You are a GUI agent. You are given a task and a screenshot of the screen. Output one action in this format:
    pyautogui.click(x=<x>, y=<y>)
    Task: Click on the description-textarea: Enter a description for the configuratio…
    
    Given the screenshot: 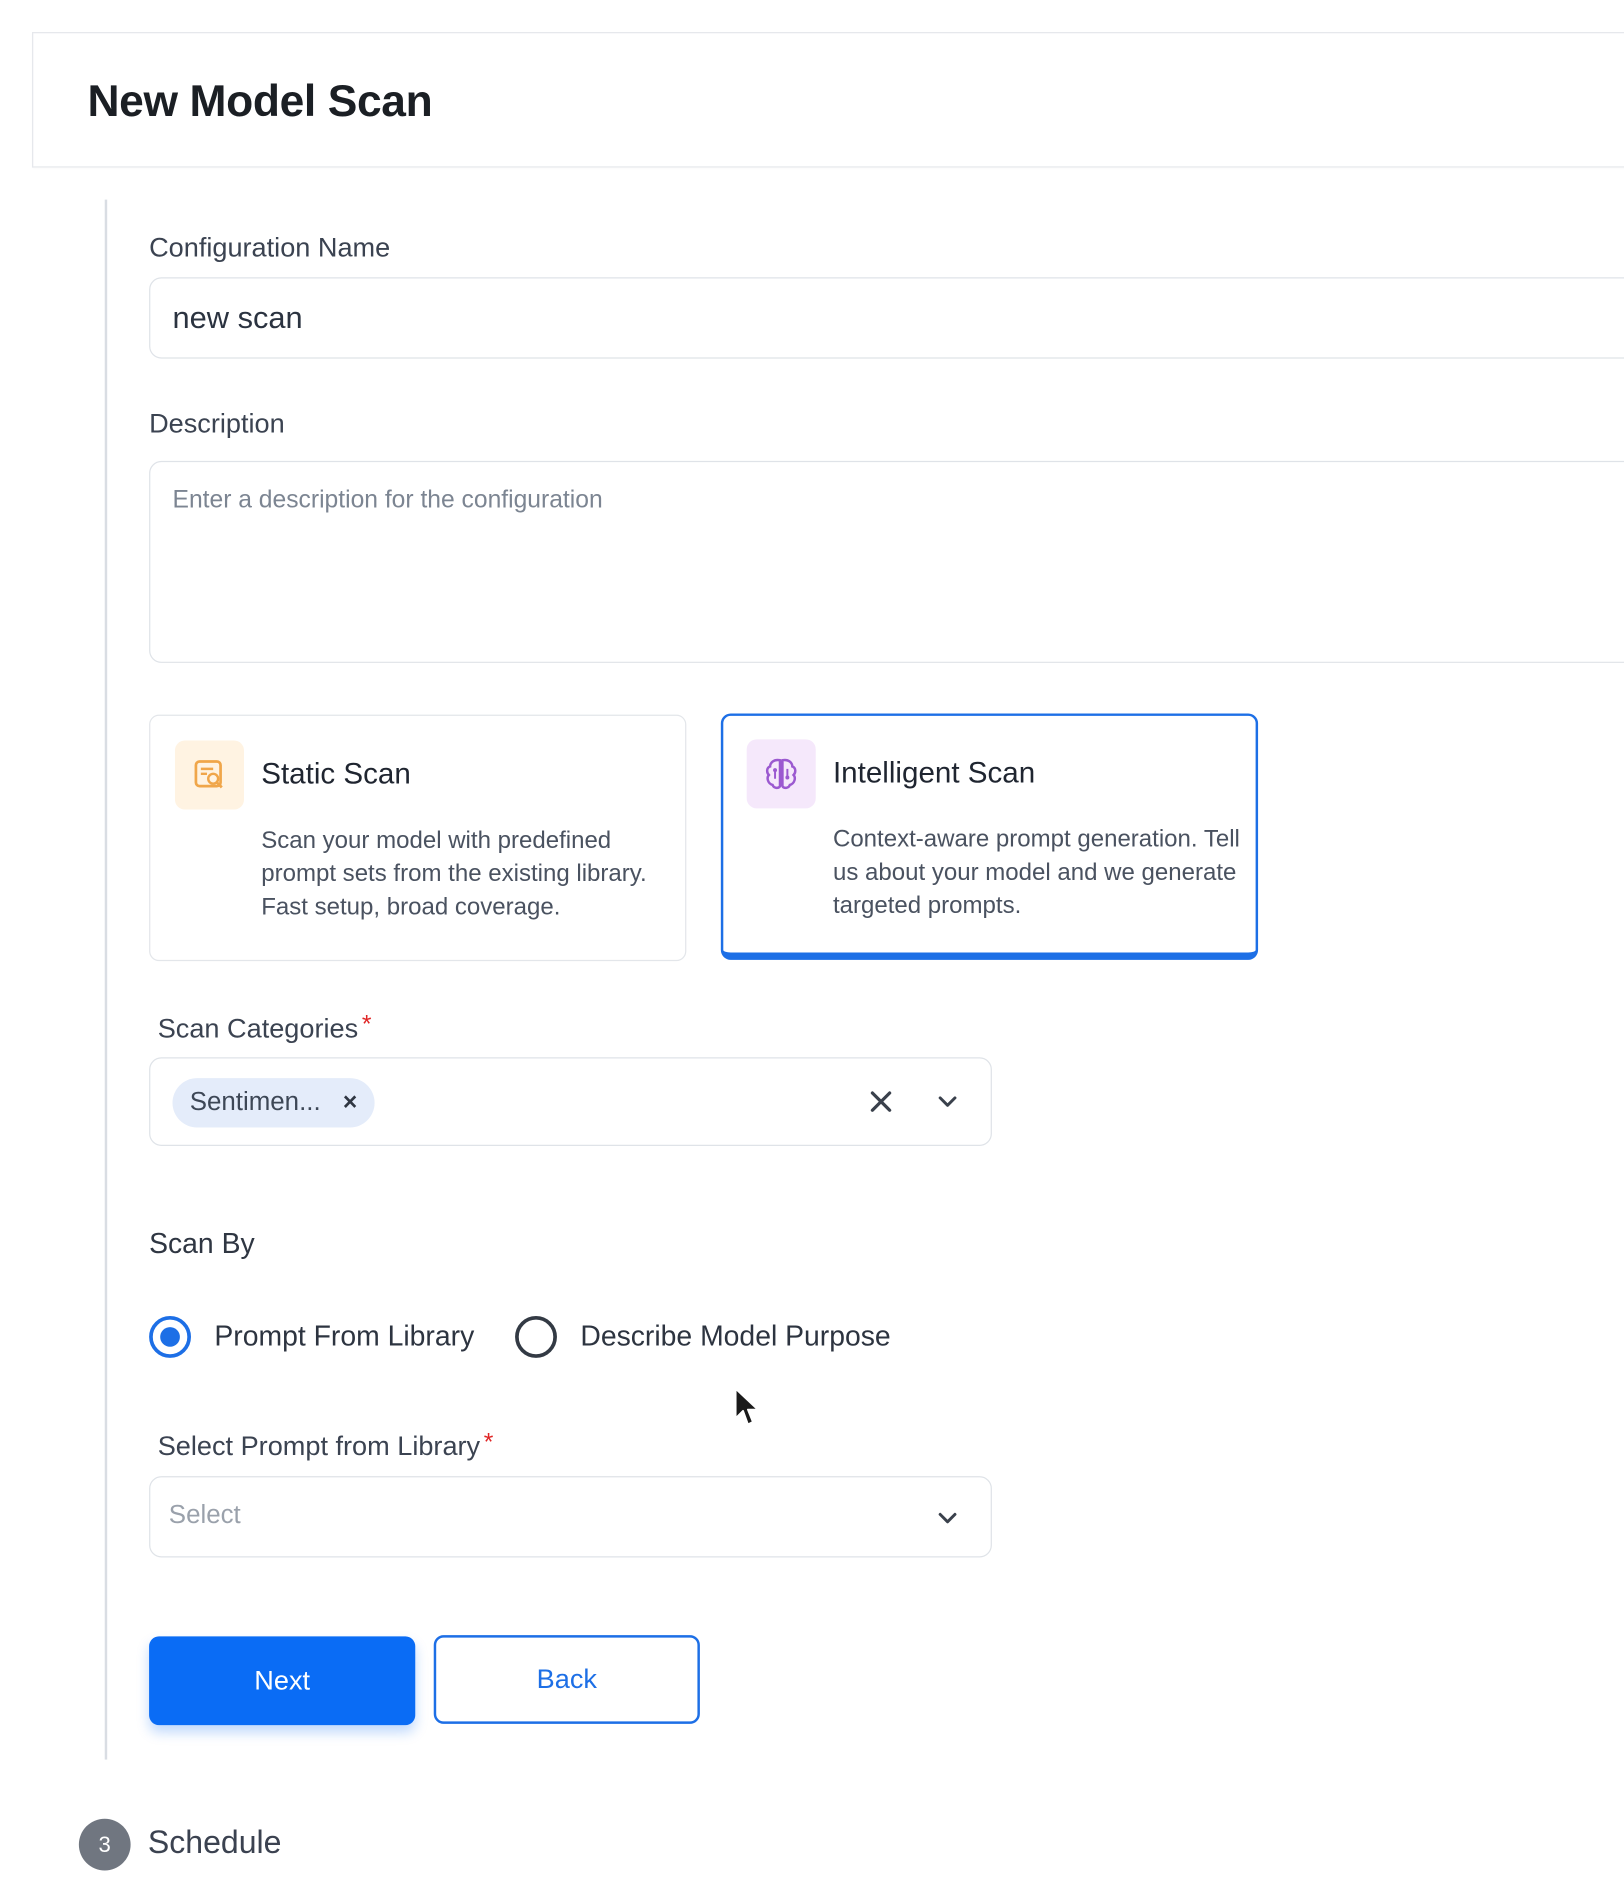 What is the action you would take?
    pyautogui.click(x=886, y=561)
    